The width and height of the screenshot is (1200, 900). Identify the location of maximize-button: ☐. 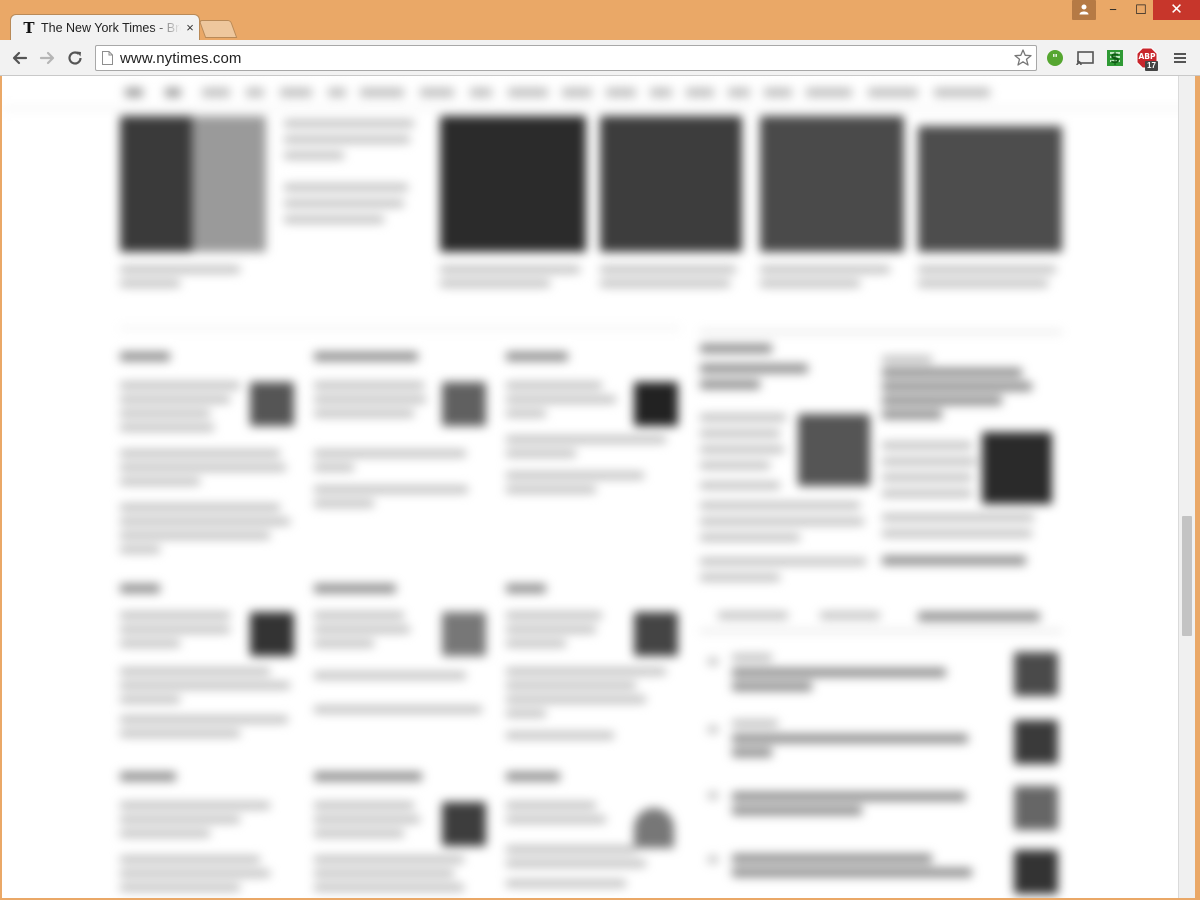
(1141, 10).